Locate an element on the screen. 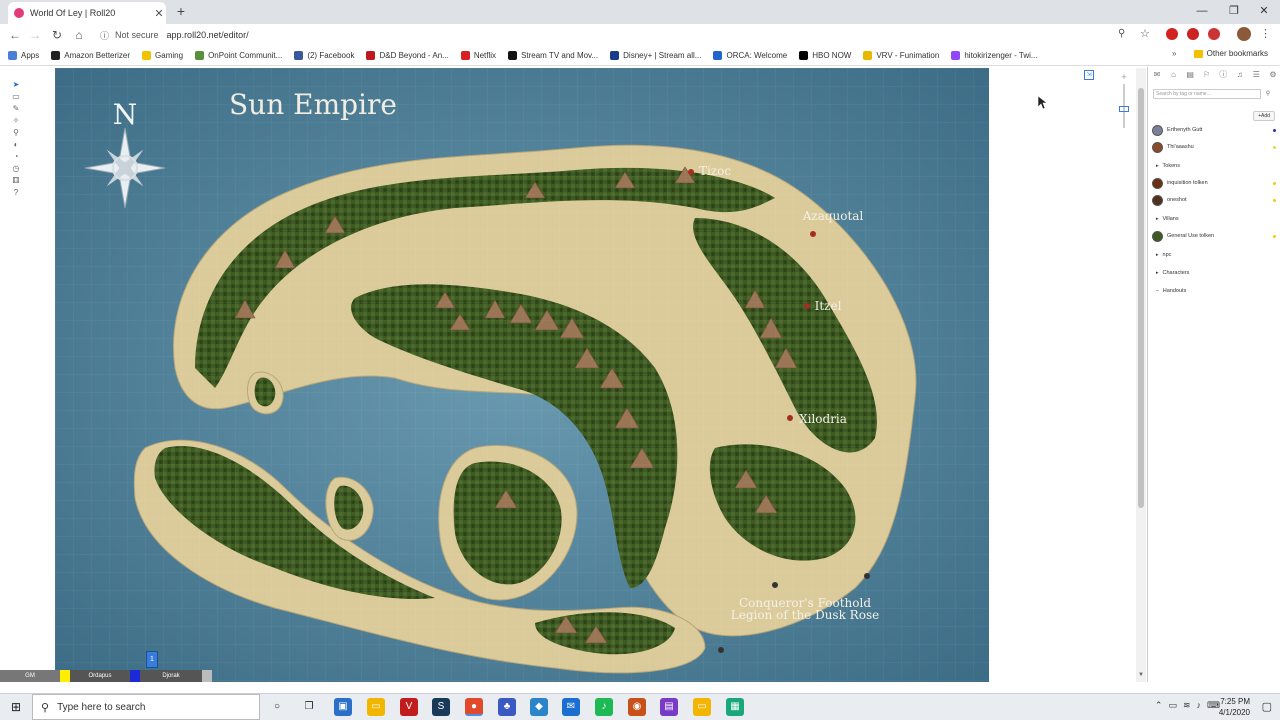 Image resolution: width=1280 pixels, height=720 pixels. app-icon: ▤ is located at coordinates (669, 707).